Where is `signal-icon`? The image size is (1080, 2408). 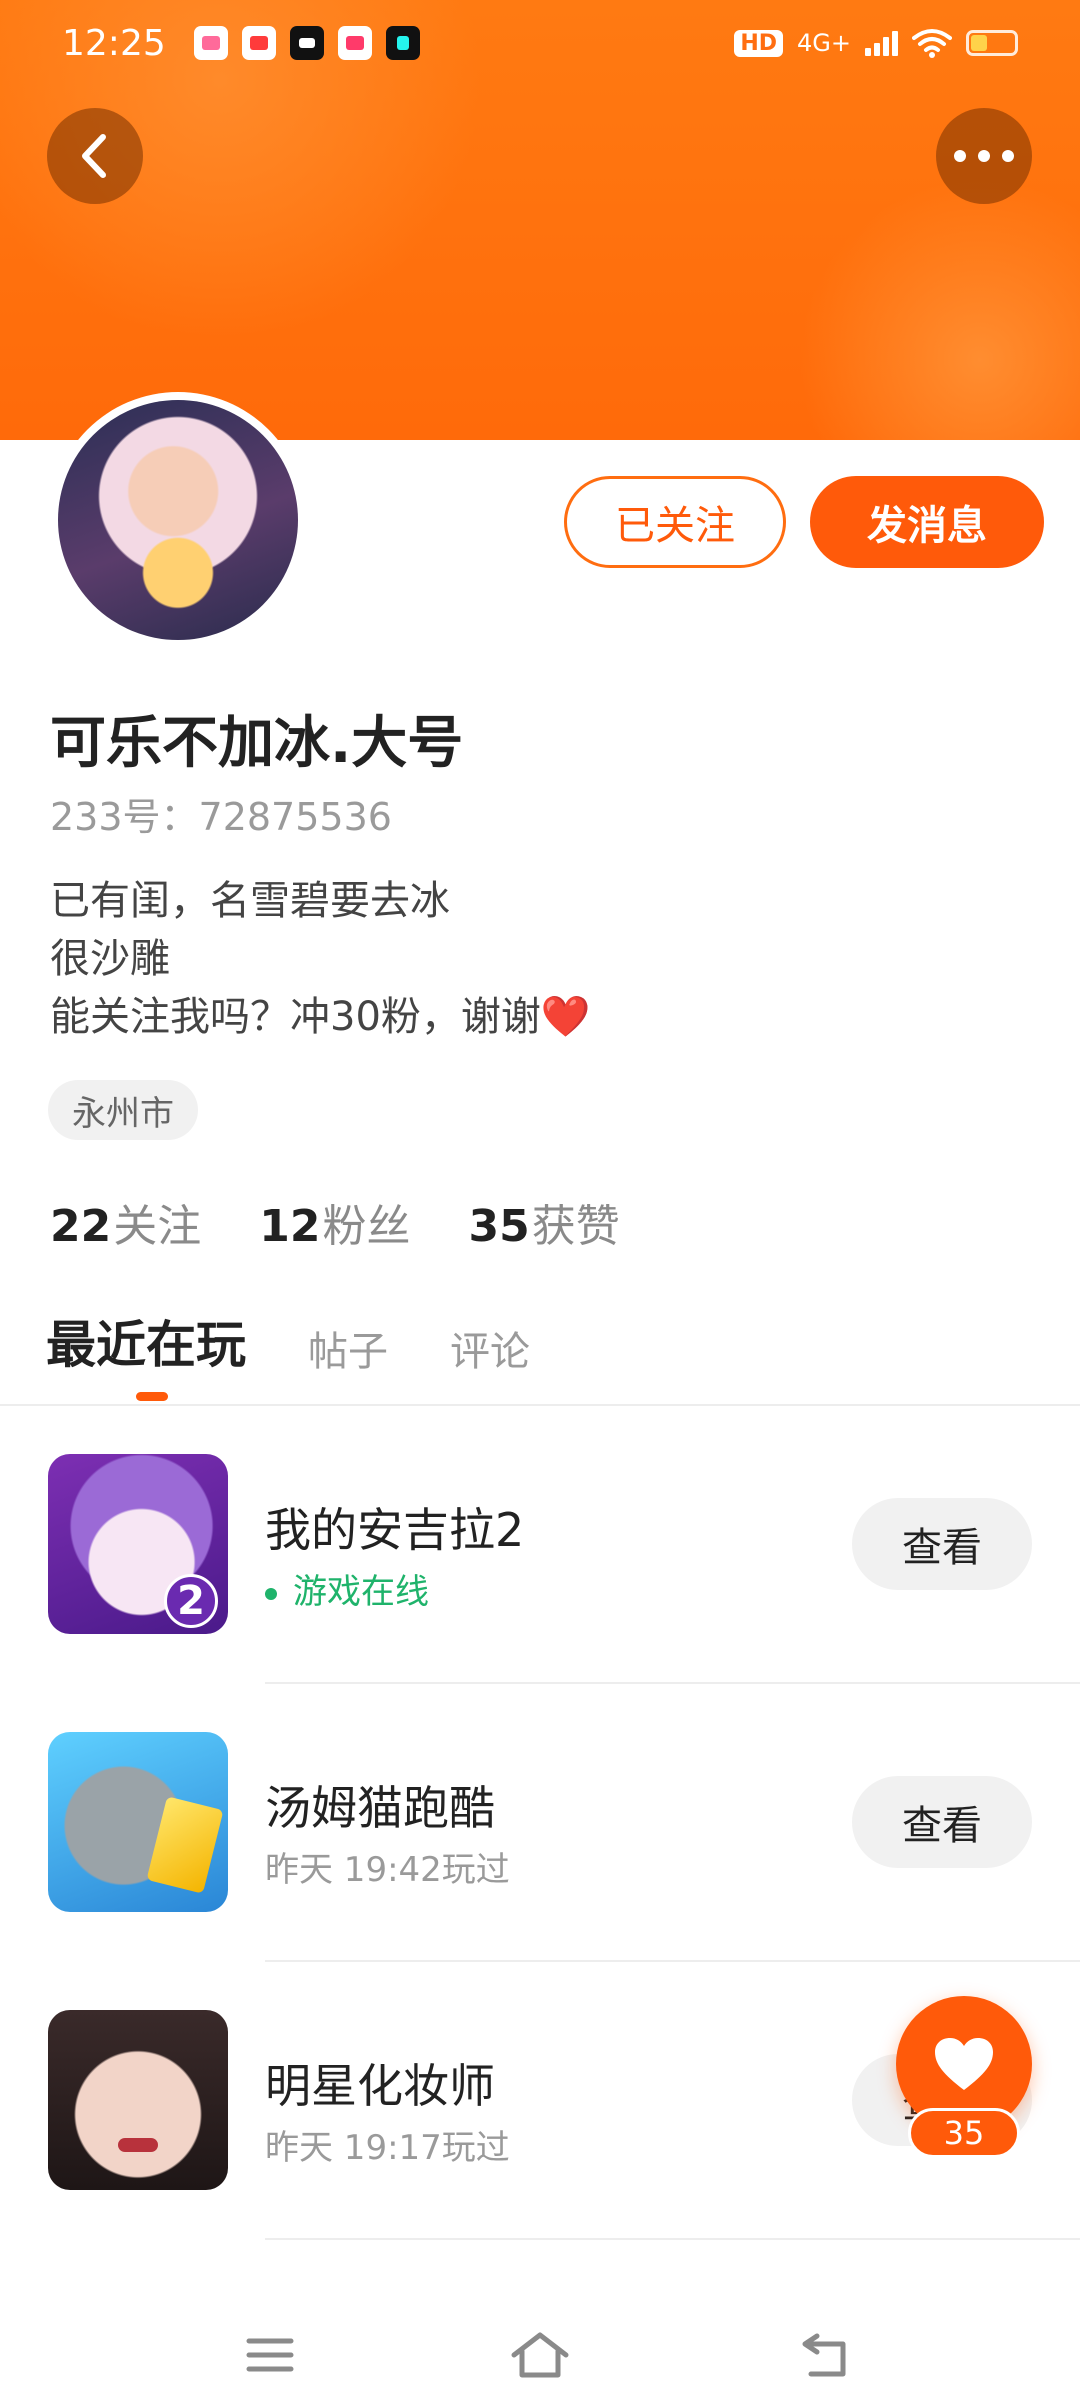 signal-icon is located at coordinates (881, 43).